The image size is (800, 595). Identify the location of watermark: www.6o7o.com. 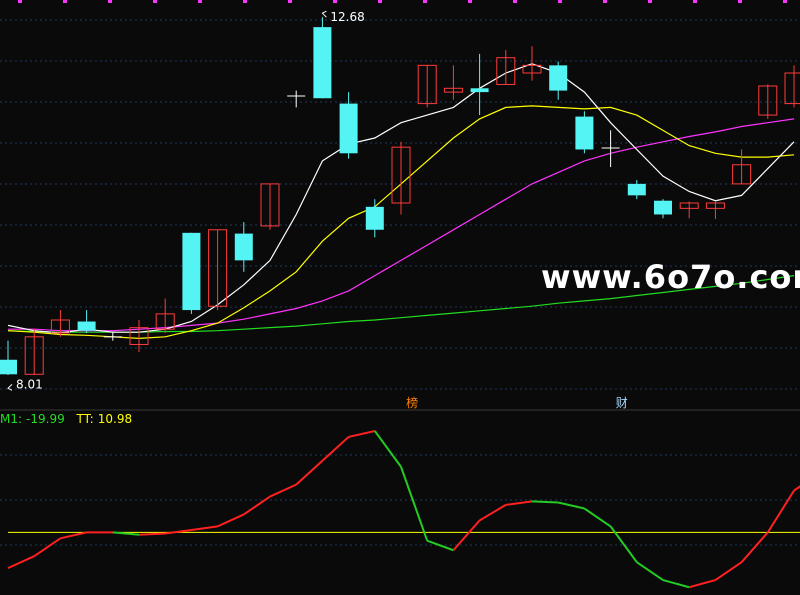
(670, 277).